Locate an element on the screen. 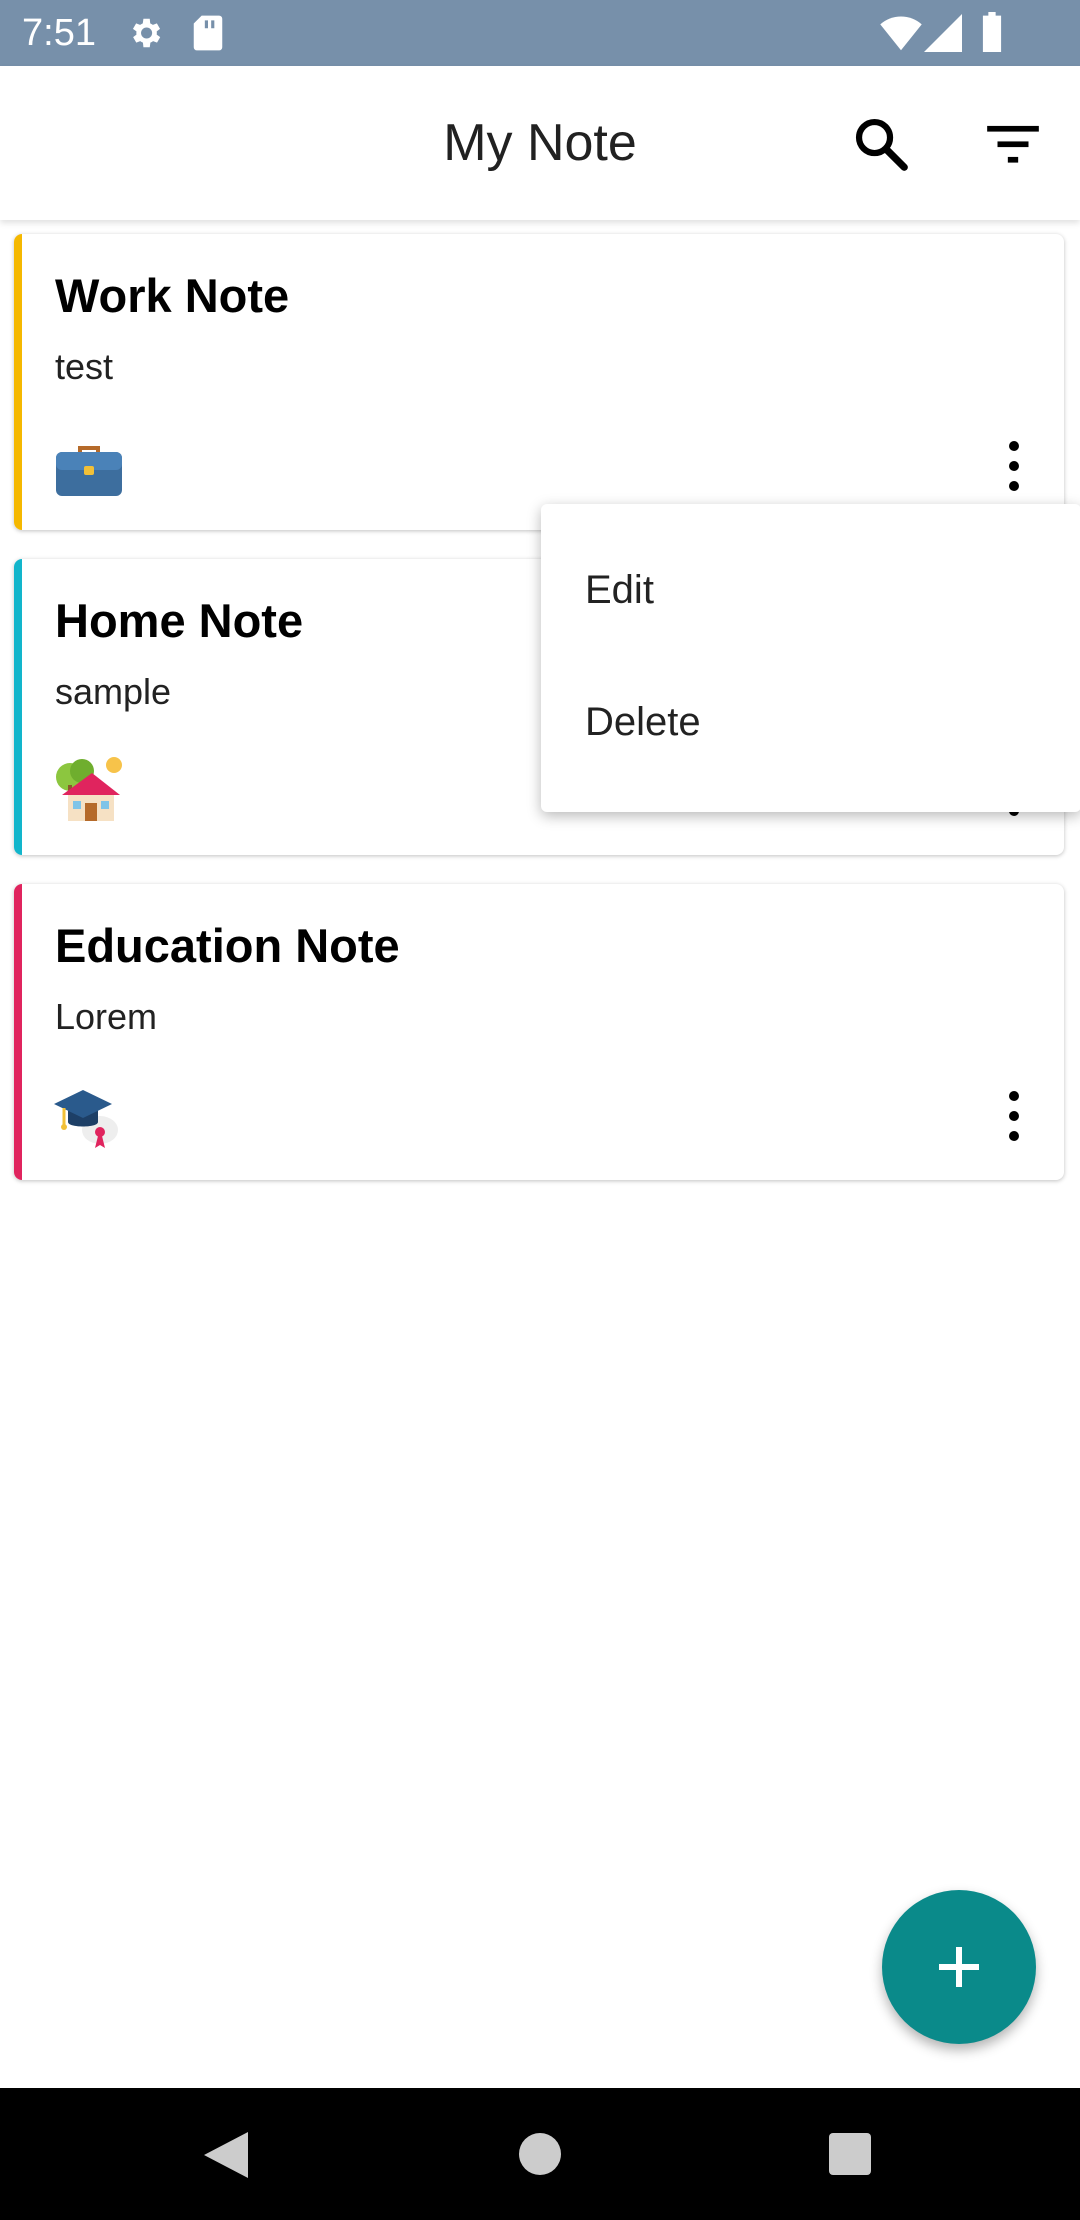 This screenshot has height=2220, width=1080. sd-card-icon is located at coordinates (208, 35).